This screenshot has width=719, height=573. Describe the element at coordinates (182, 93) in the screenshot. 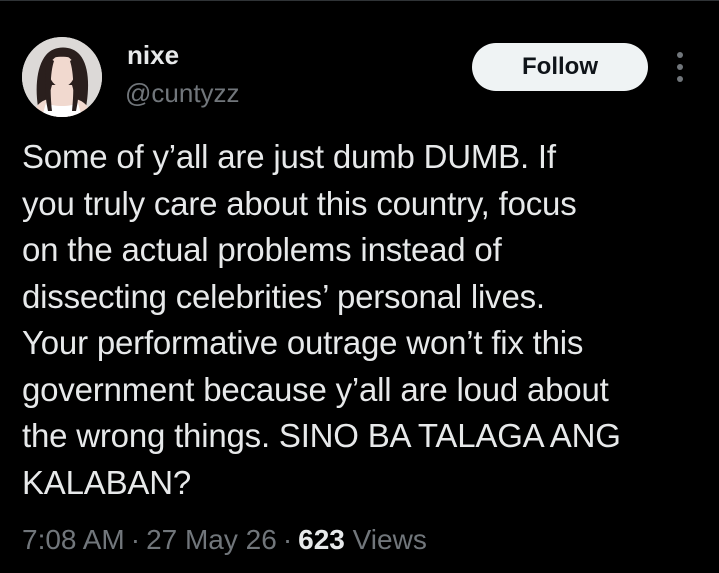

I see `author-handle: @cuntyzz` at that location.